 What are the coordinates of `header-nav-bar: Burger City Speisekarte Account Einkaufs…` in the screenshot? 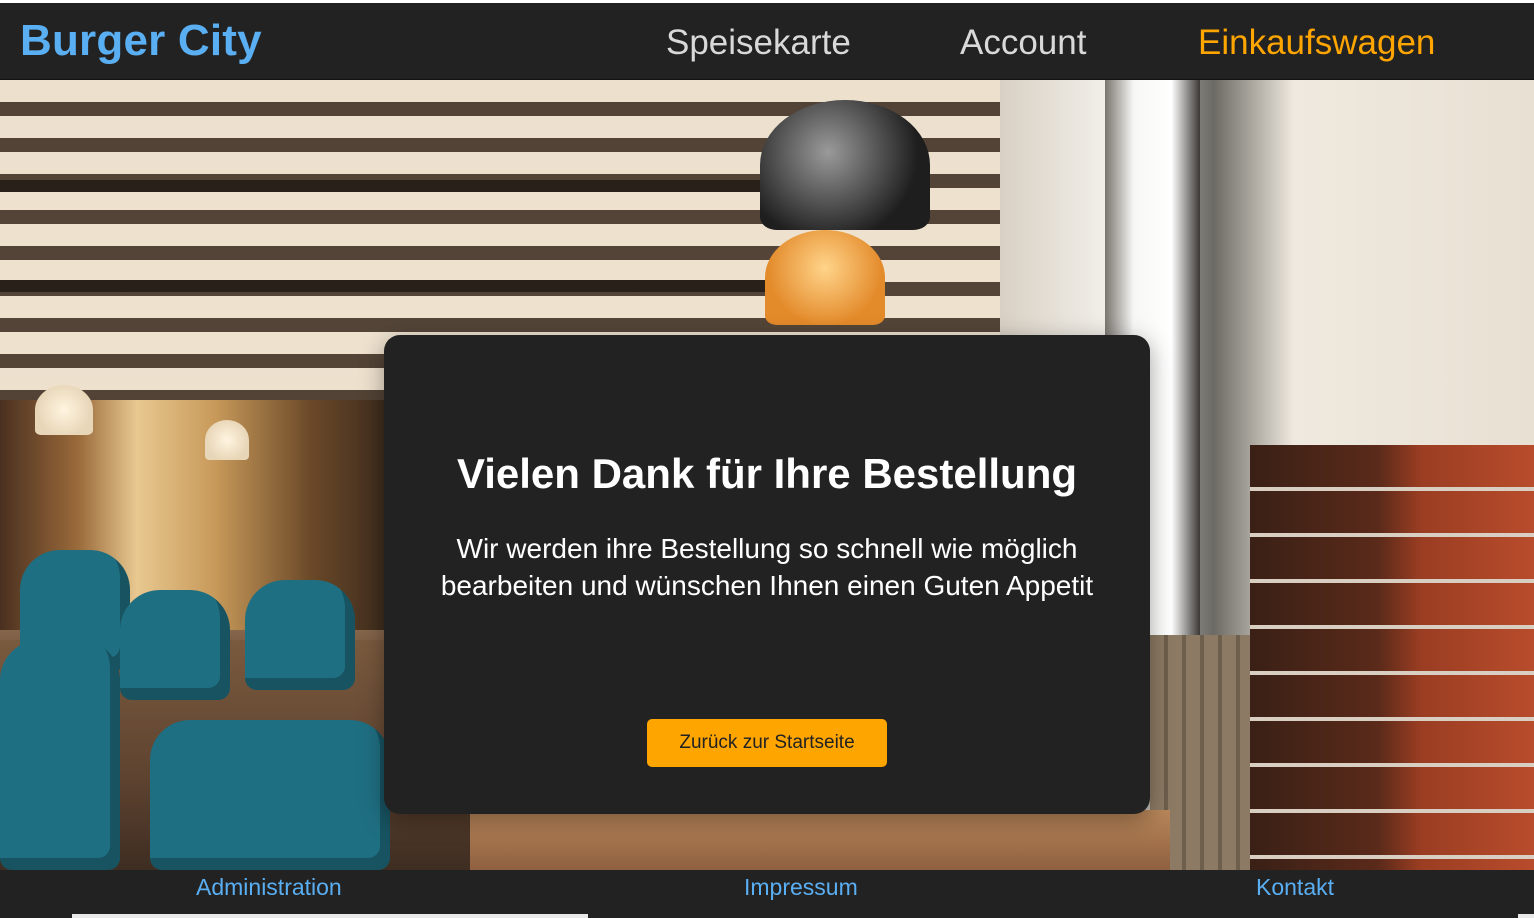 It's located at (767, 41).